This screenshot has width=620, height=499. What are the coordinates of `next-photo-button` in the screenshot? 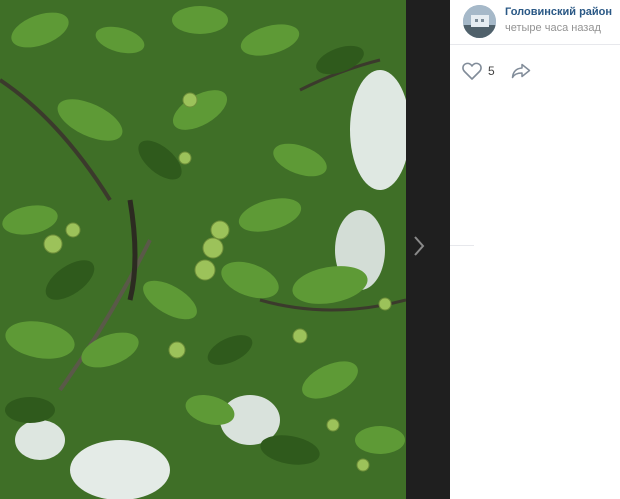 It's located at (419, 246).